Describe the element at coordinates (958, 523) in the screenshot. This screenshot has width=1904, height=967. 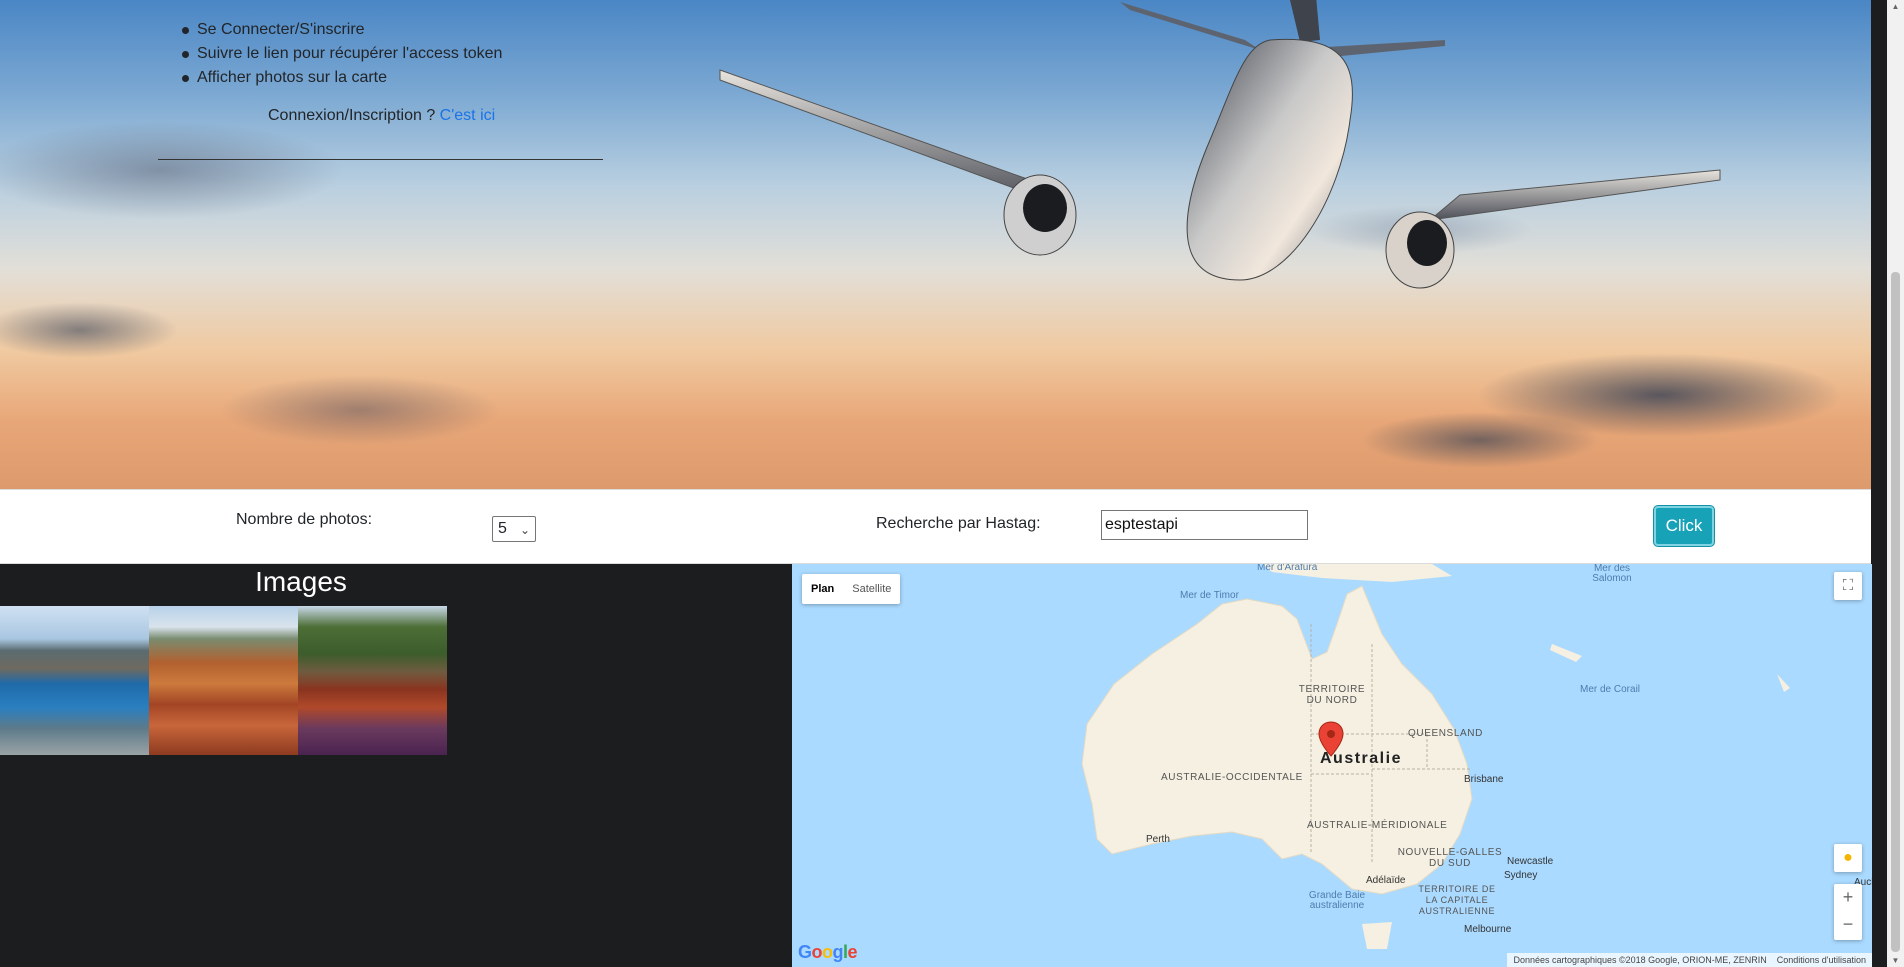
I see `hashtag-label: Recherche par Hastag:` at that location.